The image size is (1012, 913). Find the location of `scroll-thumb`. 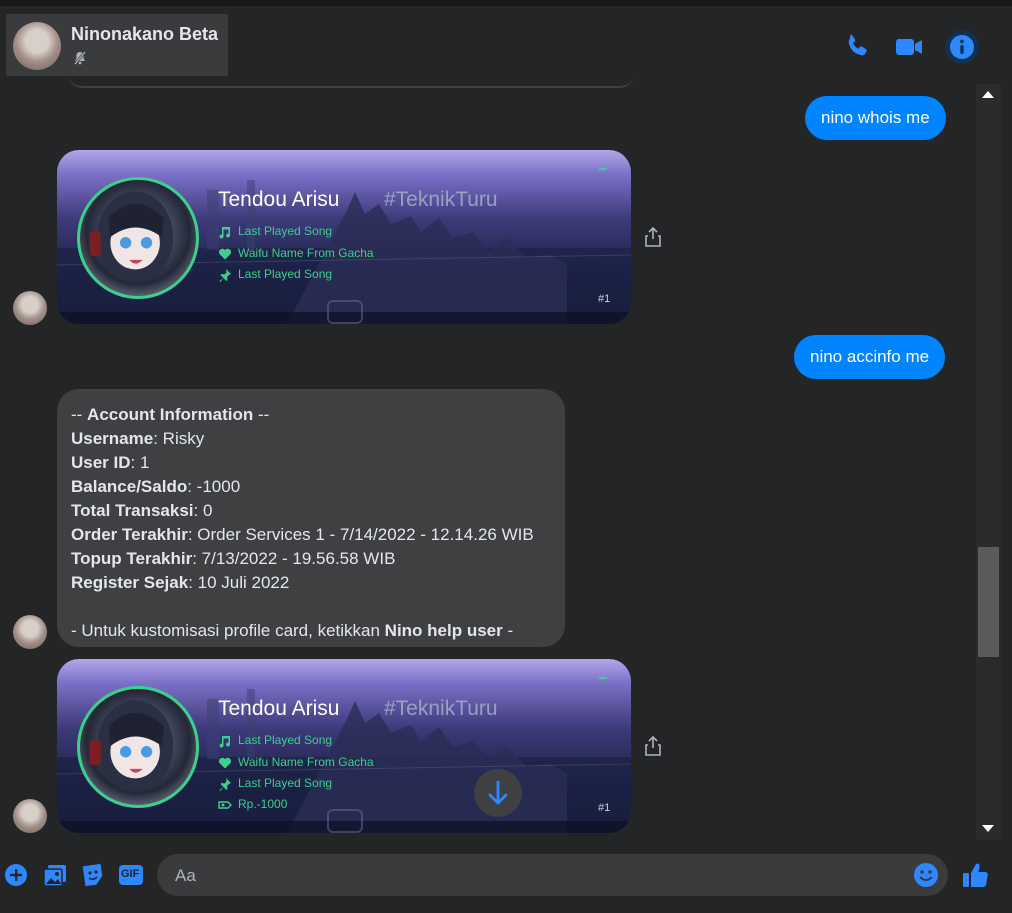

scroll-thumb is located at coordinates (988, 602).